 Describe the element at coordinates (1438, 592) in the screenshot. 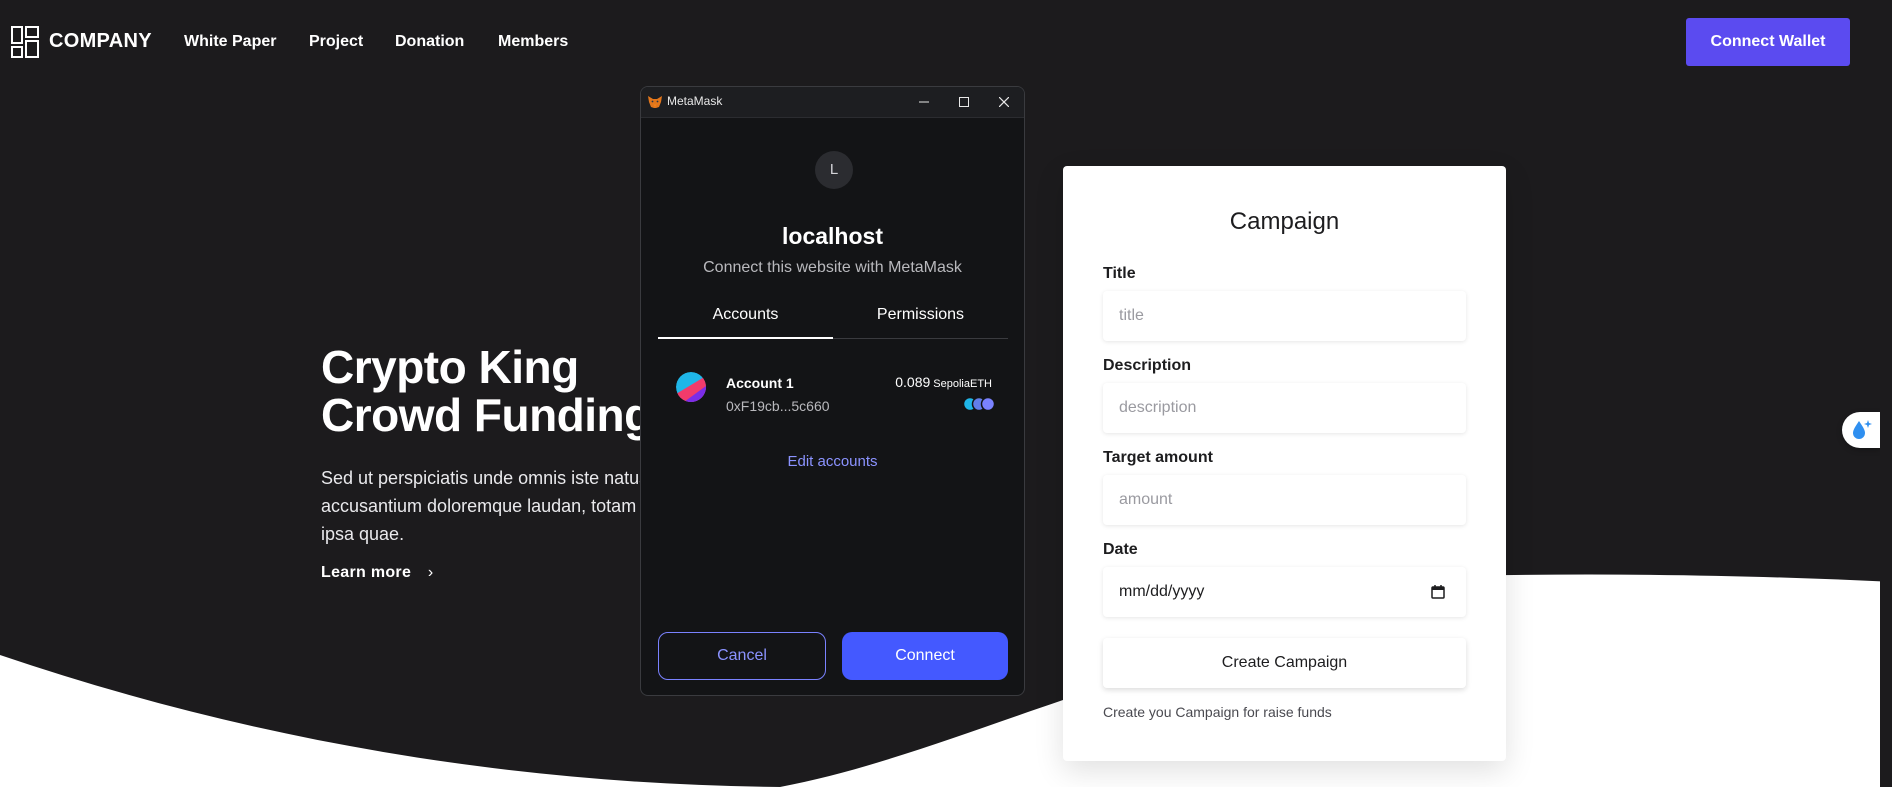

I see `calendar-icon` at that location.